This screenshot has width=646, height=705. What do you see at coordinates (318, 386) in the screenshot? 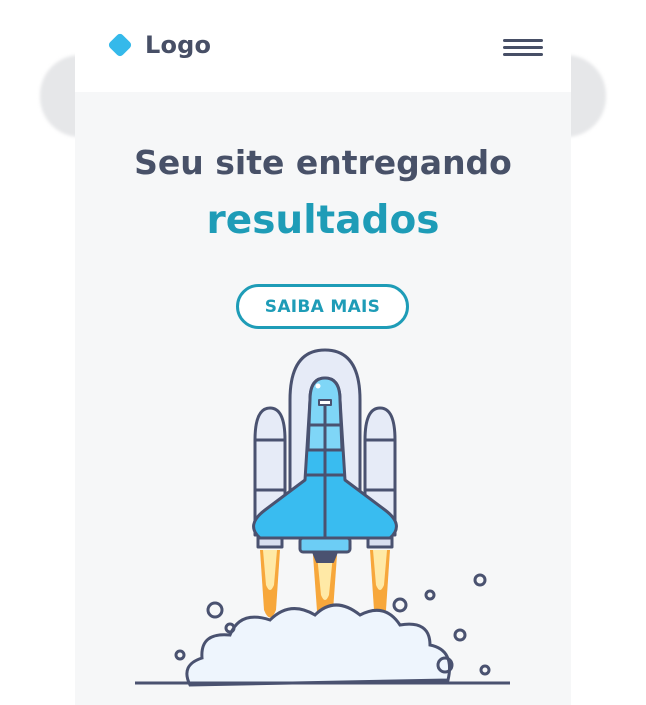
I see `sparkle-icon` at bounding box center [318, 386].